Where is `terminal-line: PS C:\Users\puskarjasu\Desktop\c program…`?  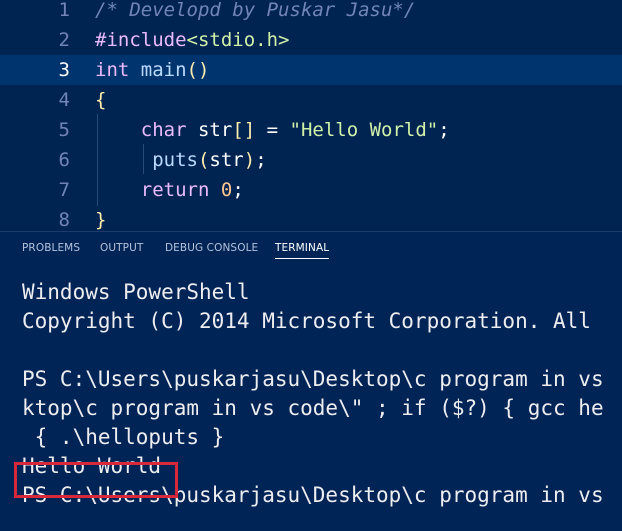
terminal-line: PS C:\Users\puskarjasu\Desktop\c program… is located at coordinates (313, 379).